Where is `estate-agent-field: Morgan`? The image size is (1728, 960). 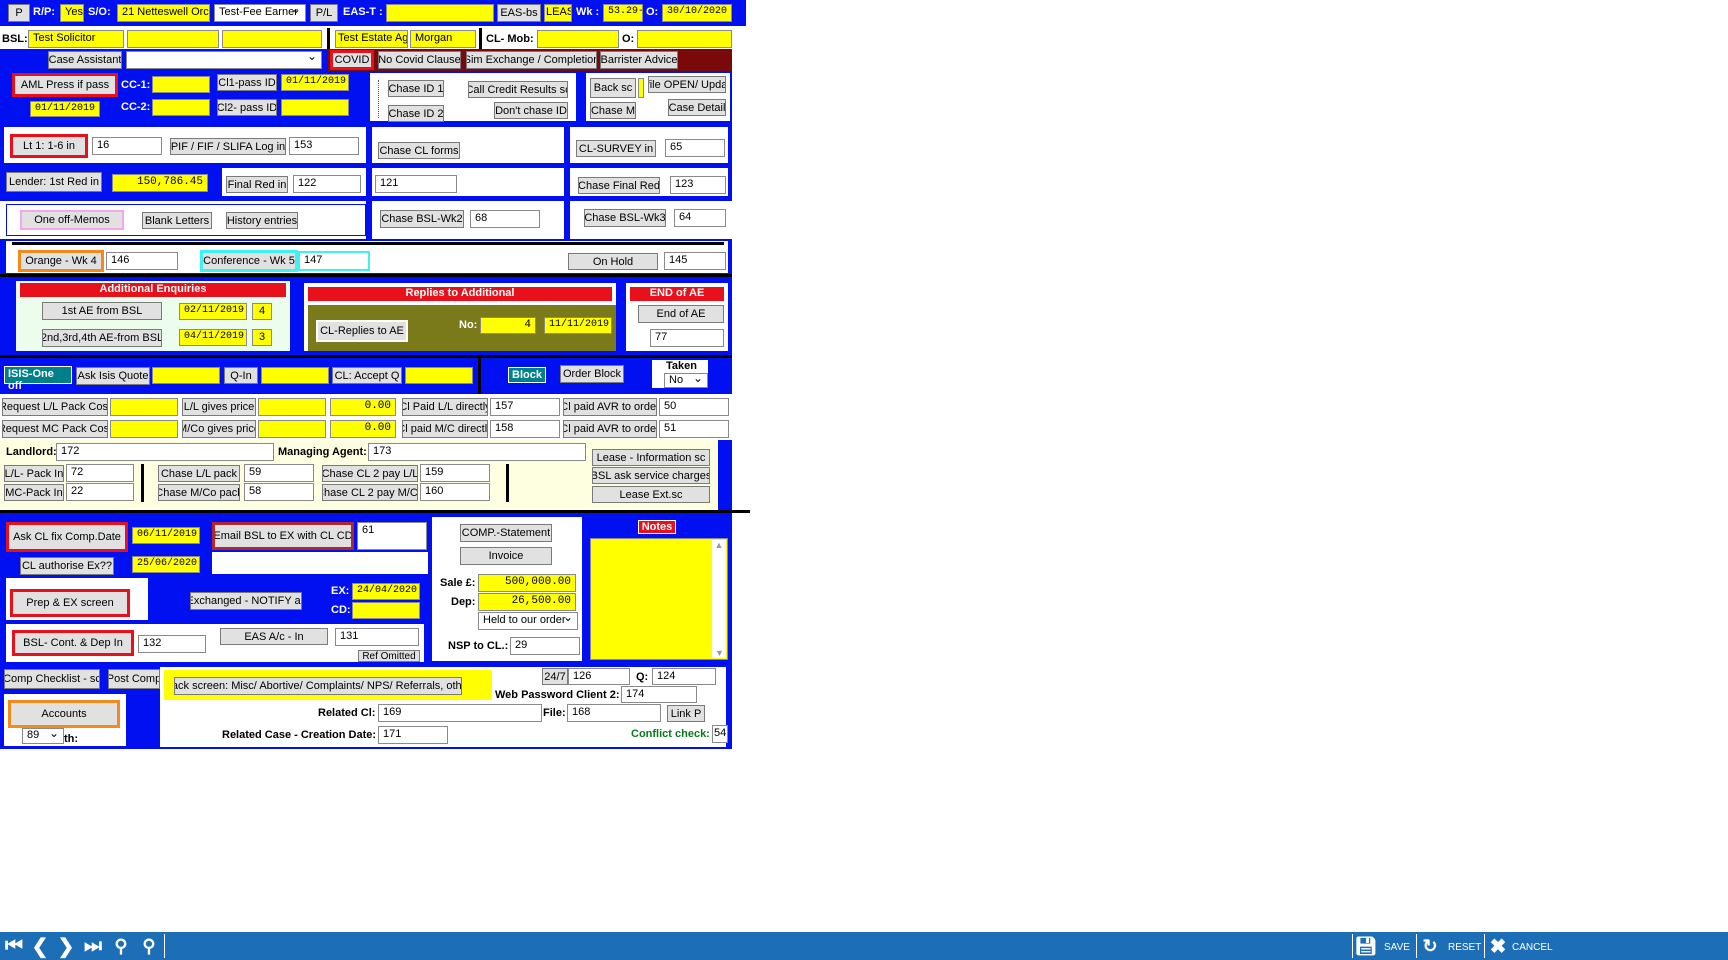
estate-agent-field: Morgan is located at coordinates (443, 39).